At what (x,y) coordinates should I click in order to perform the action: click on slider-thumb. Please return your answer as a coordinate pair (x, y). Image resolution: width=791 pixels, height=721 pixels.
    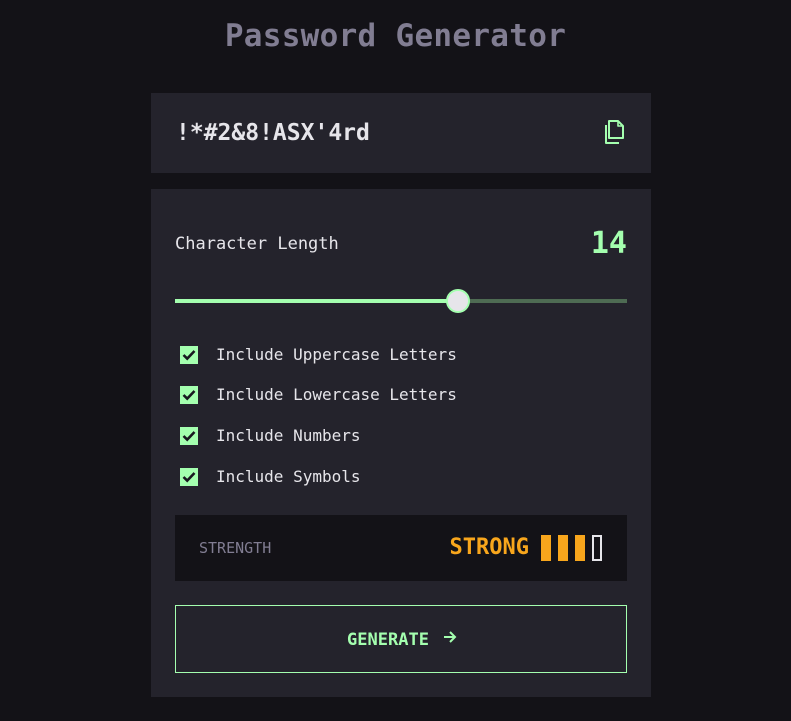
    Looking at the image, I should click on (458, 301).